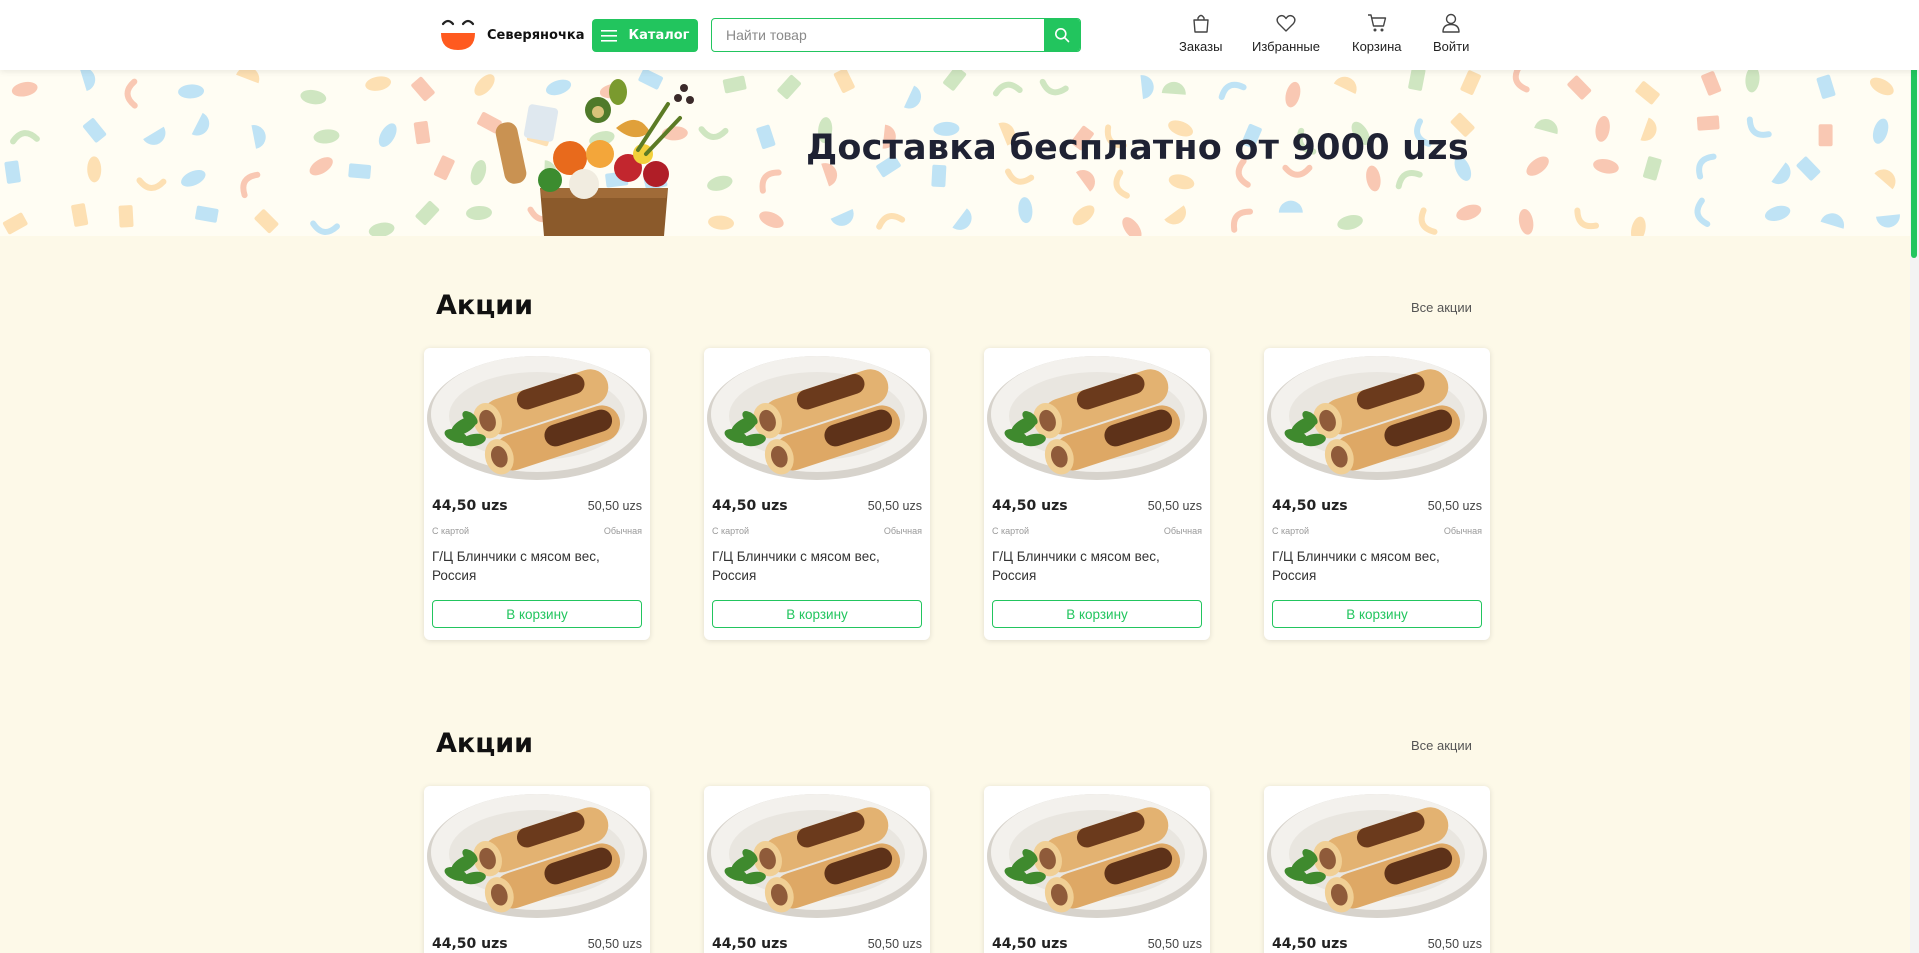  I want to click on header: Северяночка Каталог Заказы Избранные, so click(959, 35).